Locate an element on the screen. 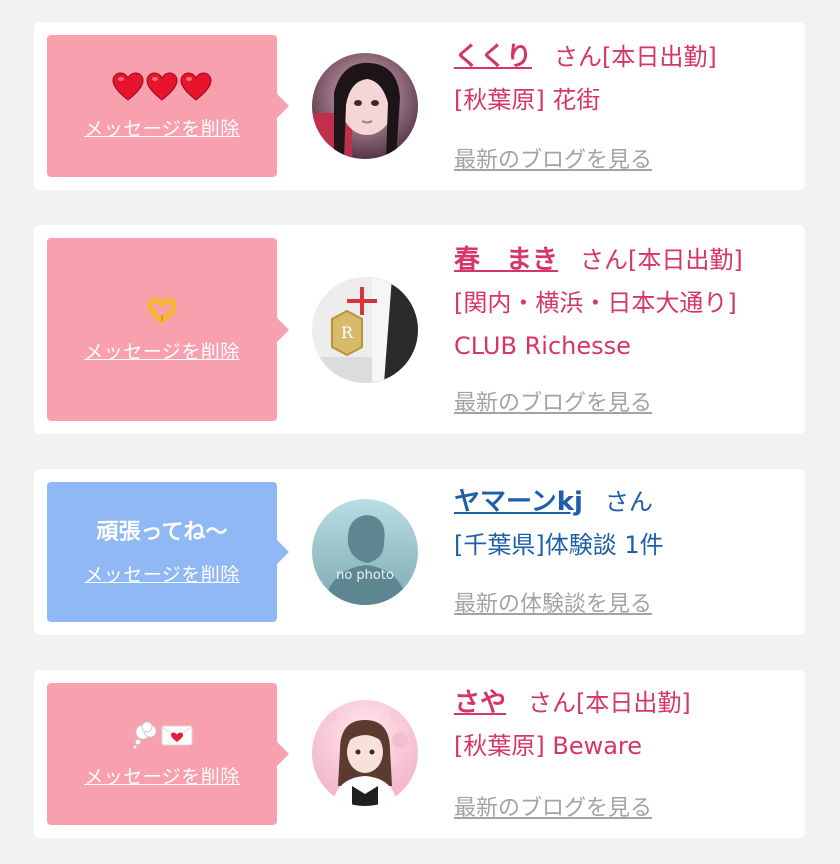  avatar: no photo is located at coordinates (365, 552).